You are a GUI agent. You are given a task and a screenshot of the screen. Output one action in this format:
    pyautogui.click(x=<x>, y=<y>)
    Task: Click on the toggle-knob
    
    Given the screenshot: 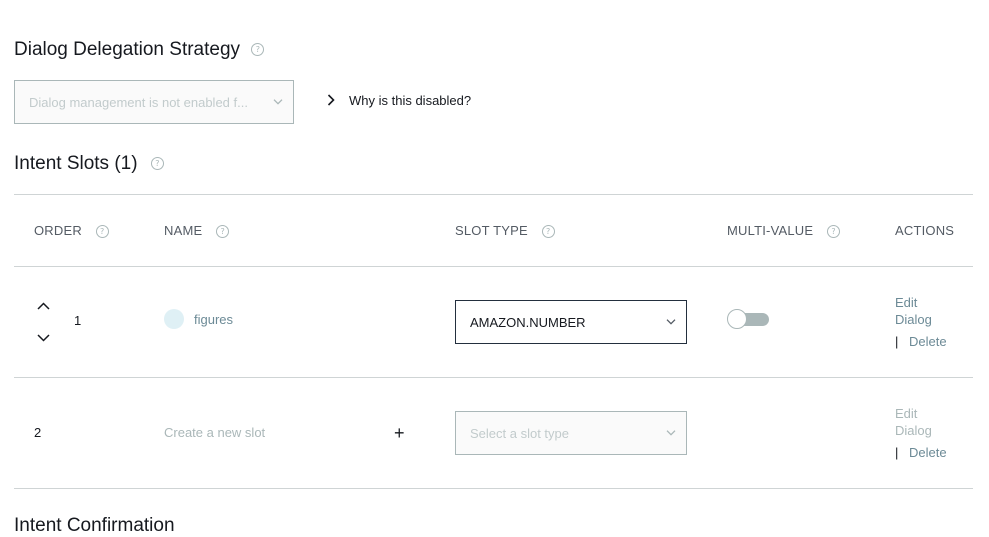 What is the action you would take?
    pyautogui.click(x=737, y=319)
    